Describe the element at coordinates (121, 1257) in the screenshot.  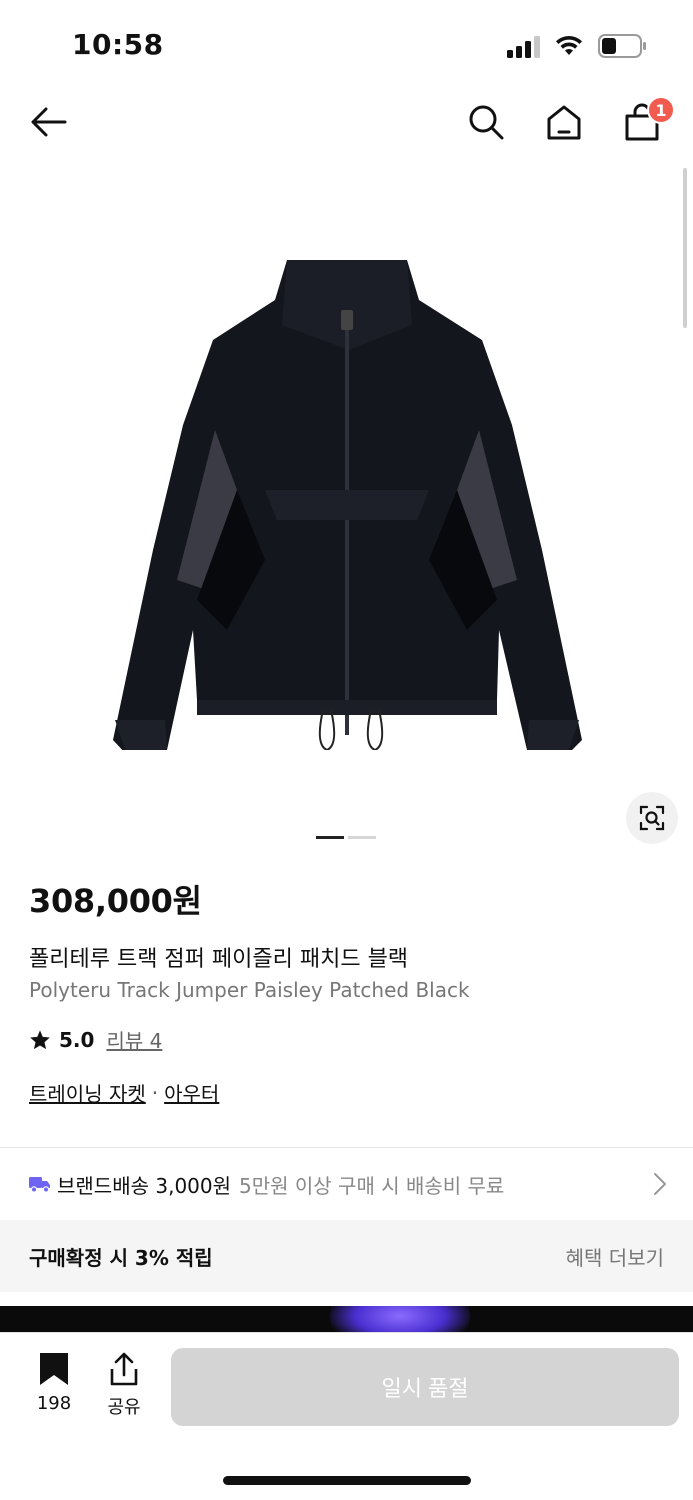
I see `points-label: 구매확정 시 3% 적립` at that location.